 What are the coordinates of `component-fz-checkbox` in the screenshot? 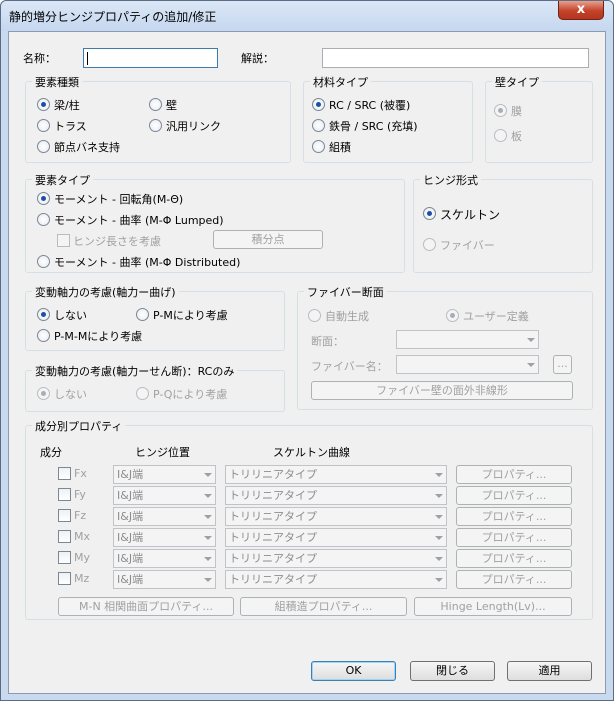 It's located at (64, 515).